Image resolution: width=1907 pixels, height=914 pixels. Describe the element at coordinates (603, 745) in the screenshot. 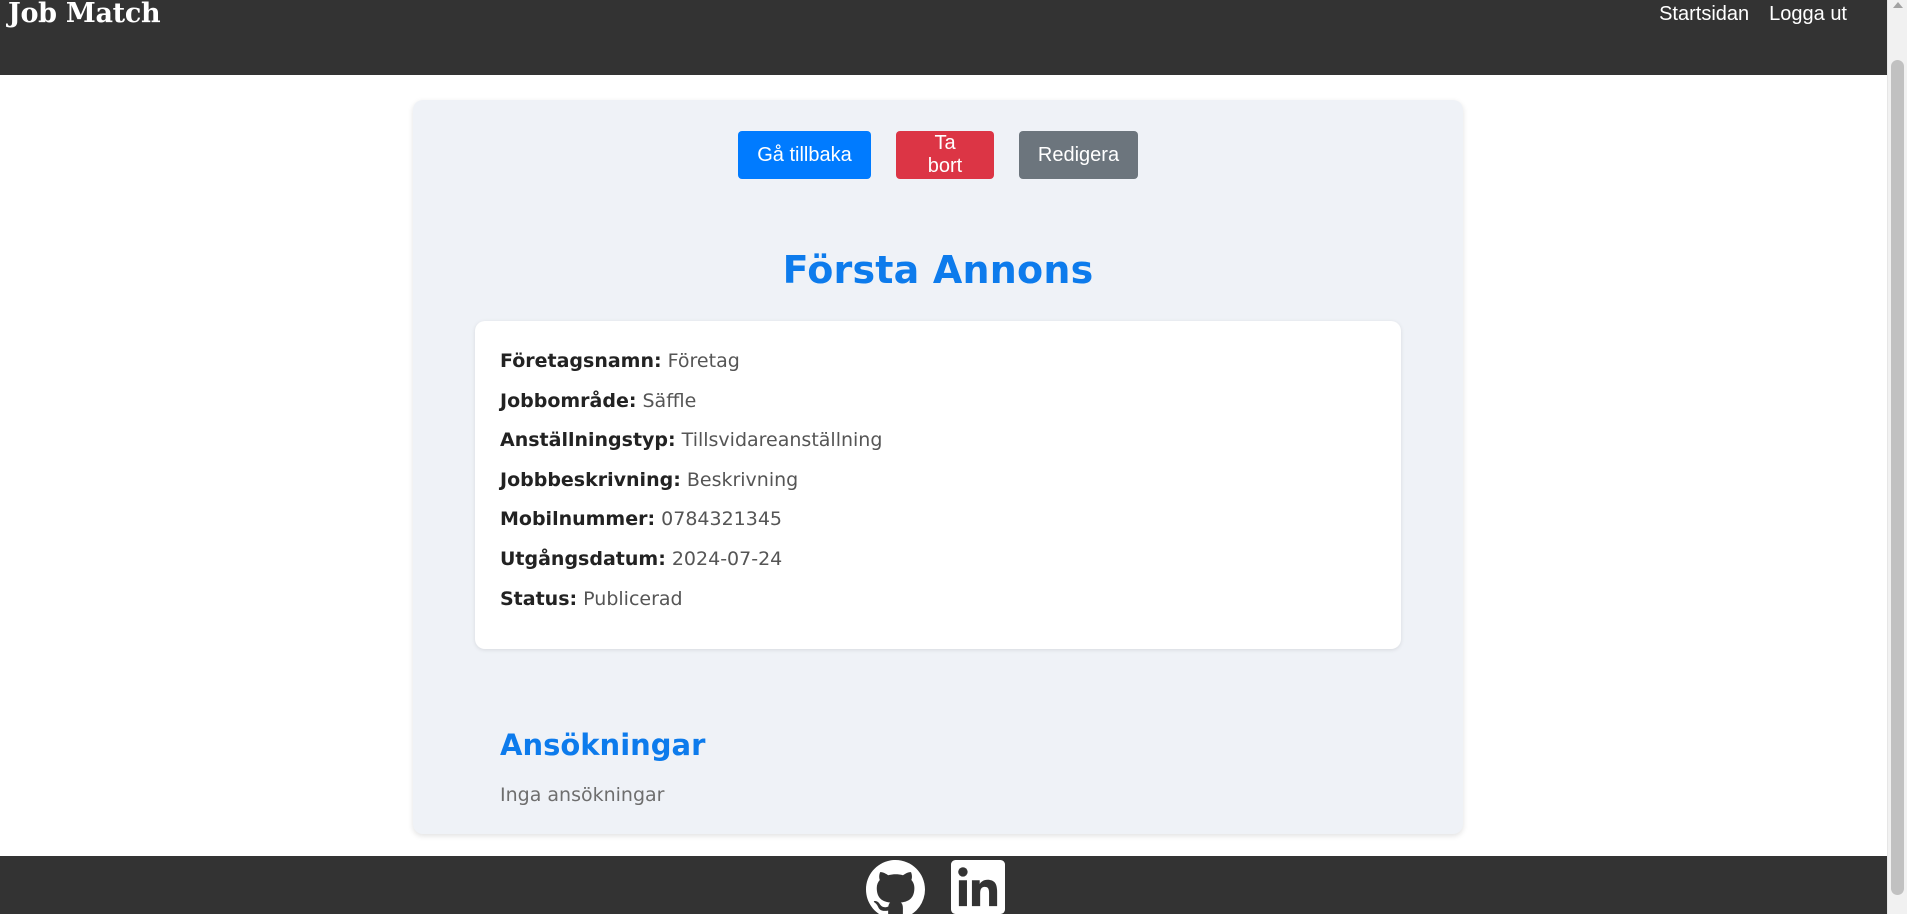

I see `applications-heading: Ansökningar` at that location.